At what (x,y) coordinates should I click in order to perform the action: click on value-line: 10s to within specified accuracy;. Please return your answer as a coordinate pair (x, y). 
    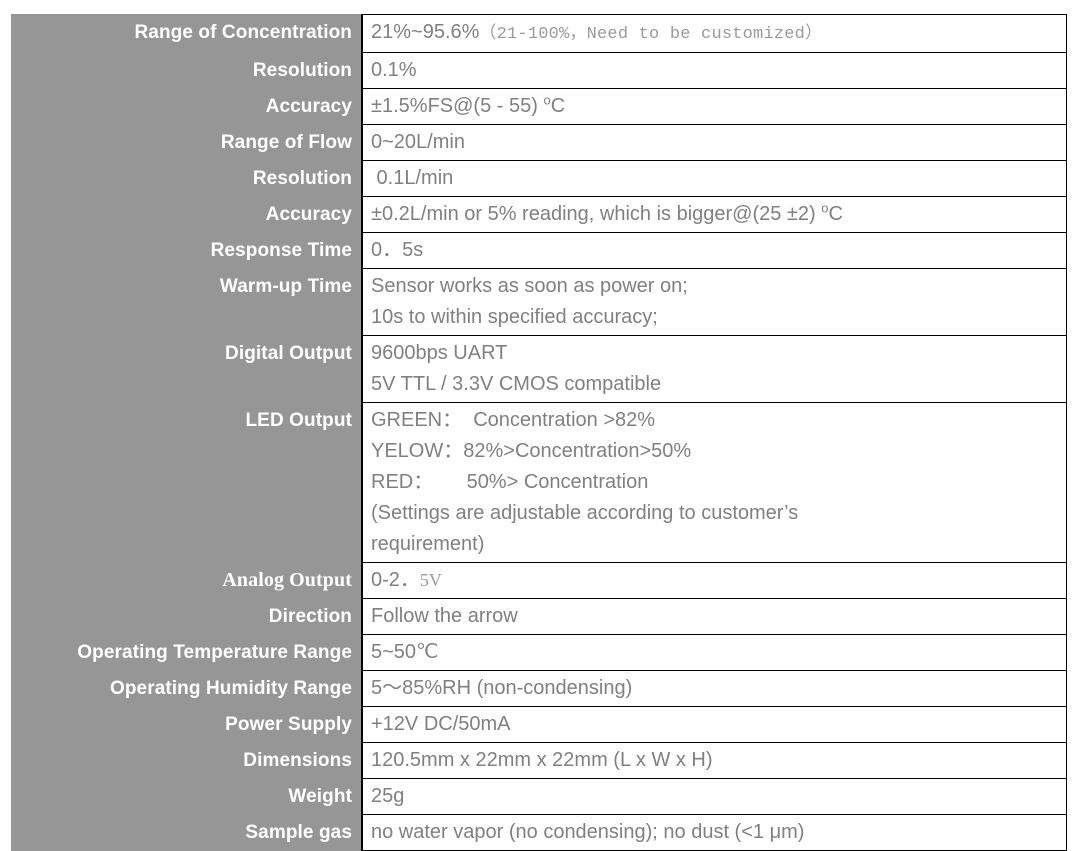
    Looking at the image, I should click on (715, 317).